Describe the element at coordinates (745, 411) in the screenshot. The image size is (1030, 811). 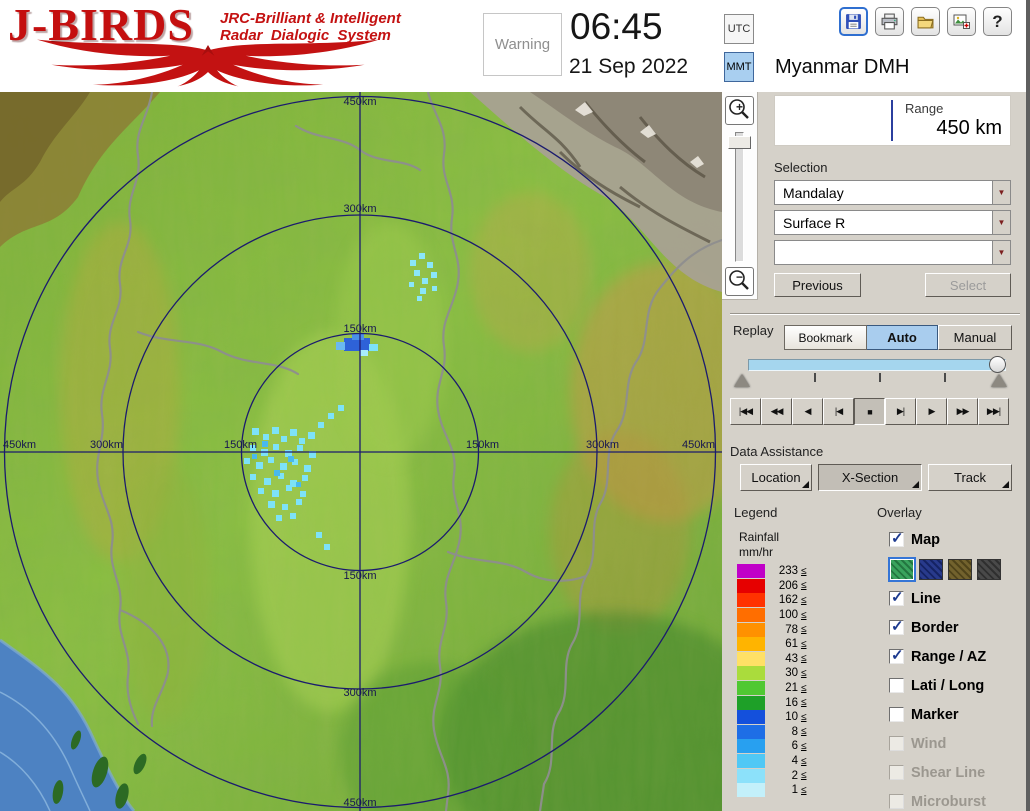
I see `skip-start-button: |◀◀` at that location.